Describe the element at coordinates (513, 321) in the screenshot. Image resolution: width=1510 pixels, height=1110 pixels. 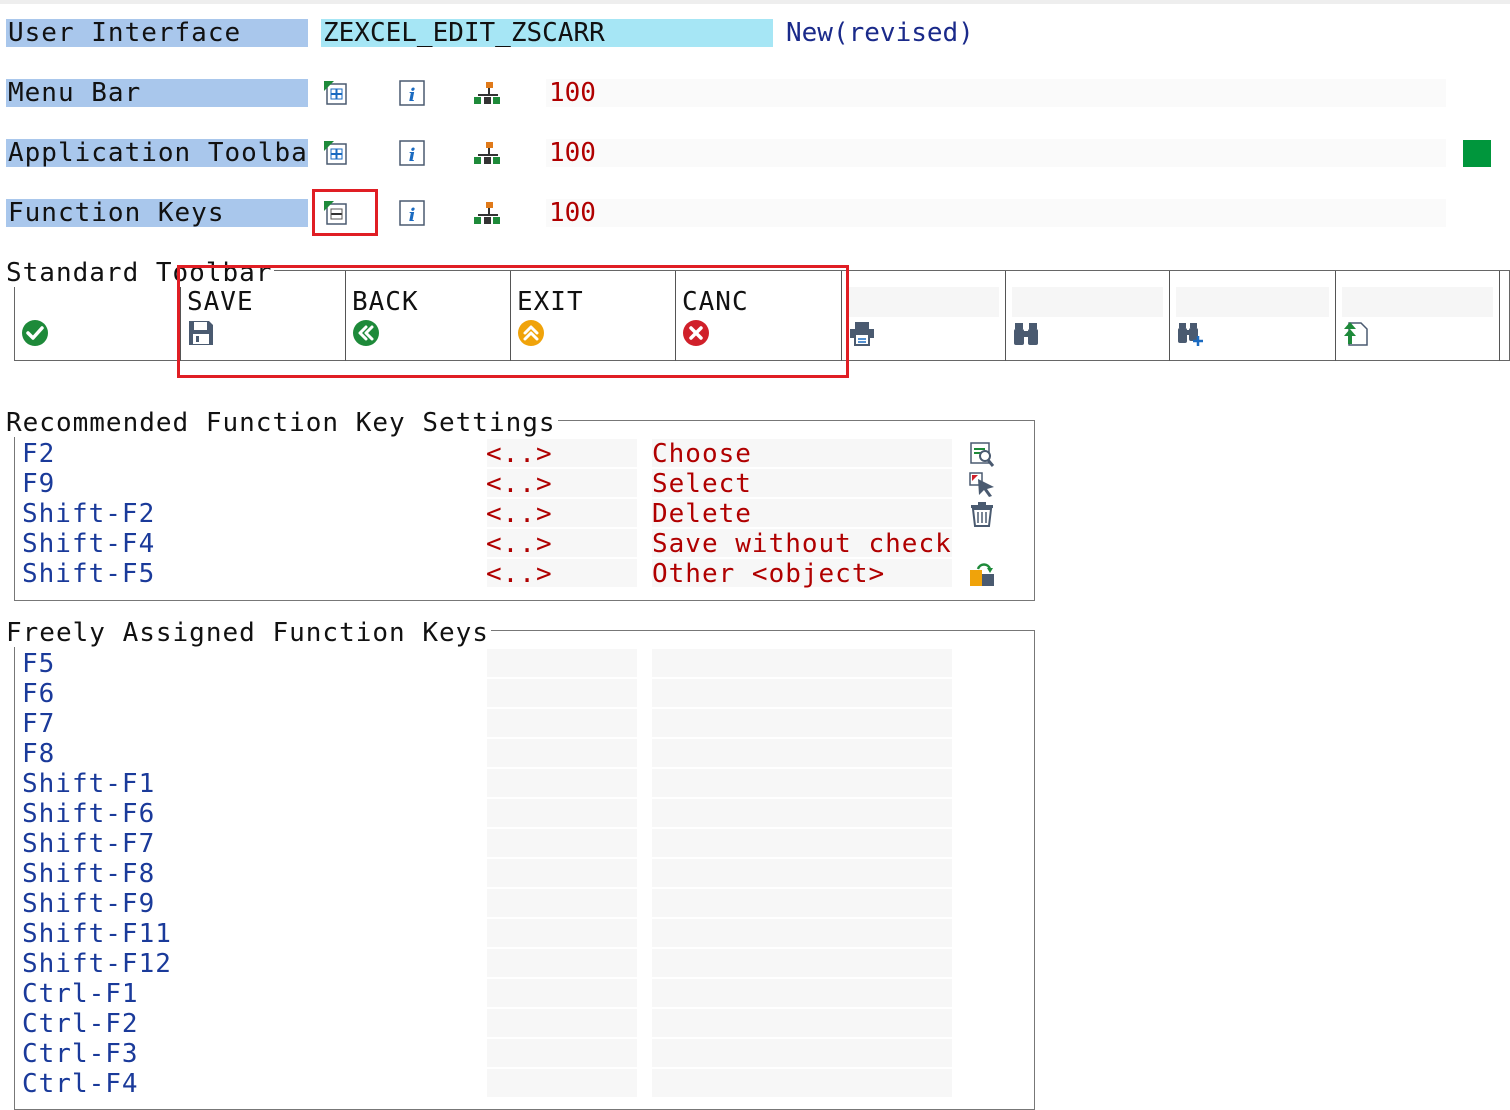
I see `toolbar-highlight` at that location.